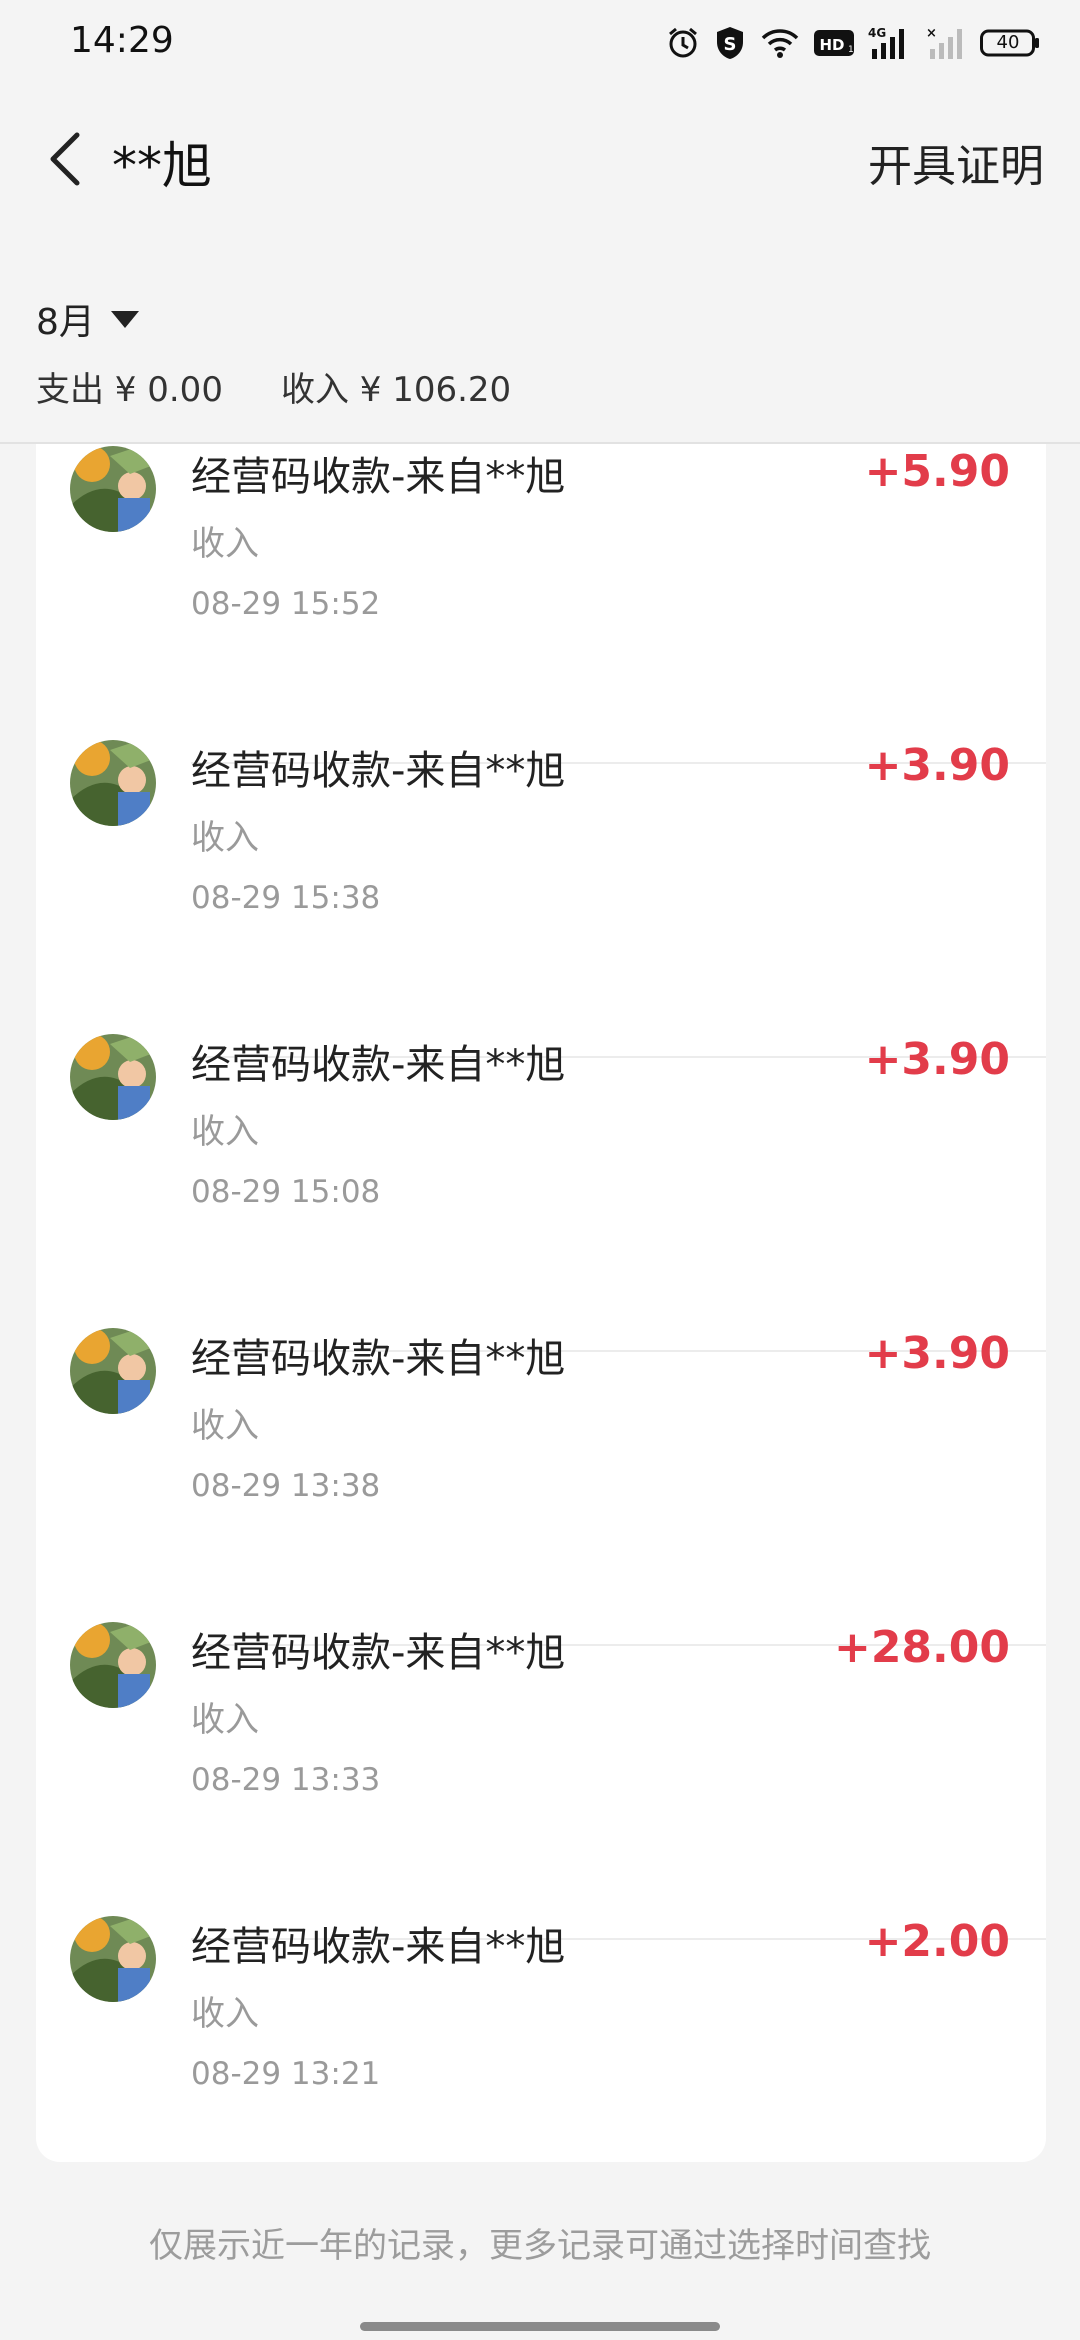 This screenshot has width=1080, height=2340. I want to click on alarm-icon, so click(683, 43).